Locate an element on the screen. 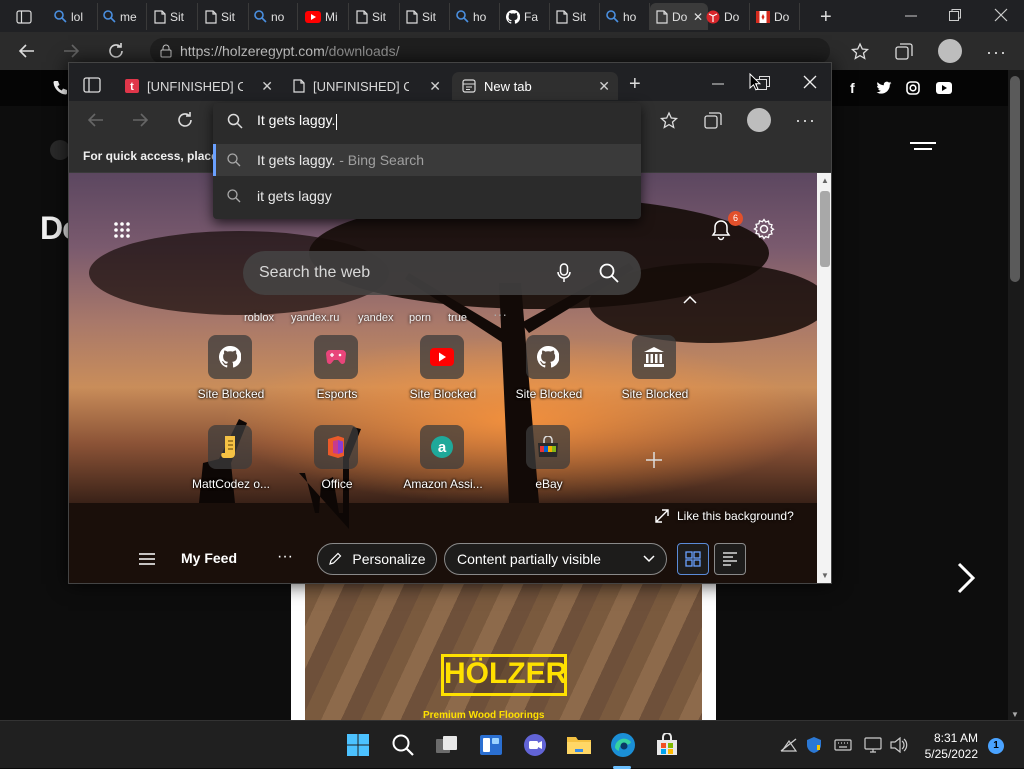 Image resolution: width=1024 pixels, height=769 pixels. tab-actions-icon is located at coordinates (92, 85).